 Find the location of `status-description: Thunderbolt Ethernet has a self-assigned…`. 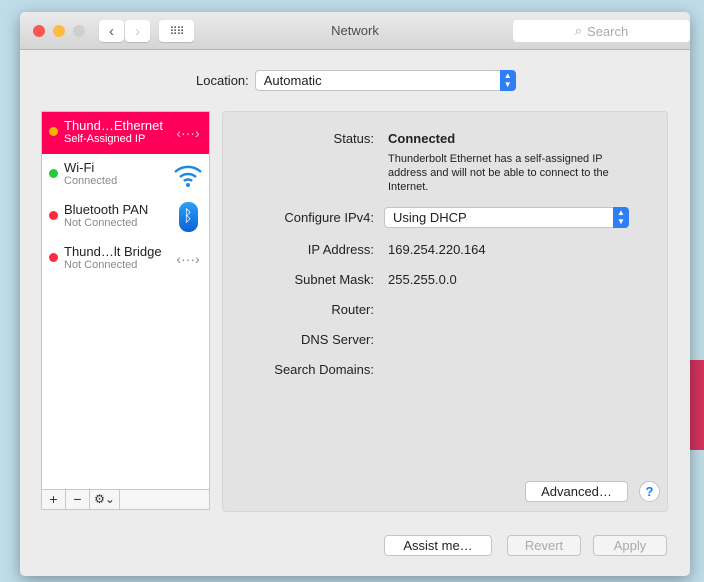

status-description: Thunderbolt Ethernet has a self-assigned… is located at coordinates (498, 173).